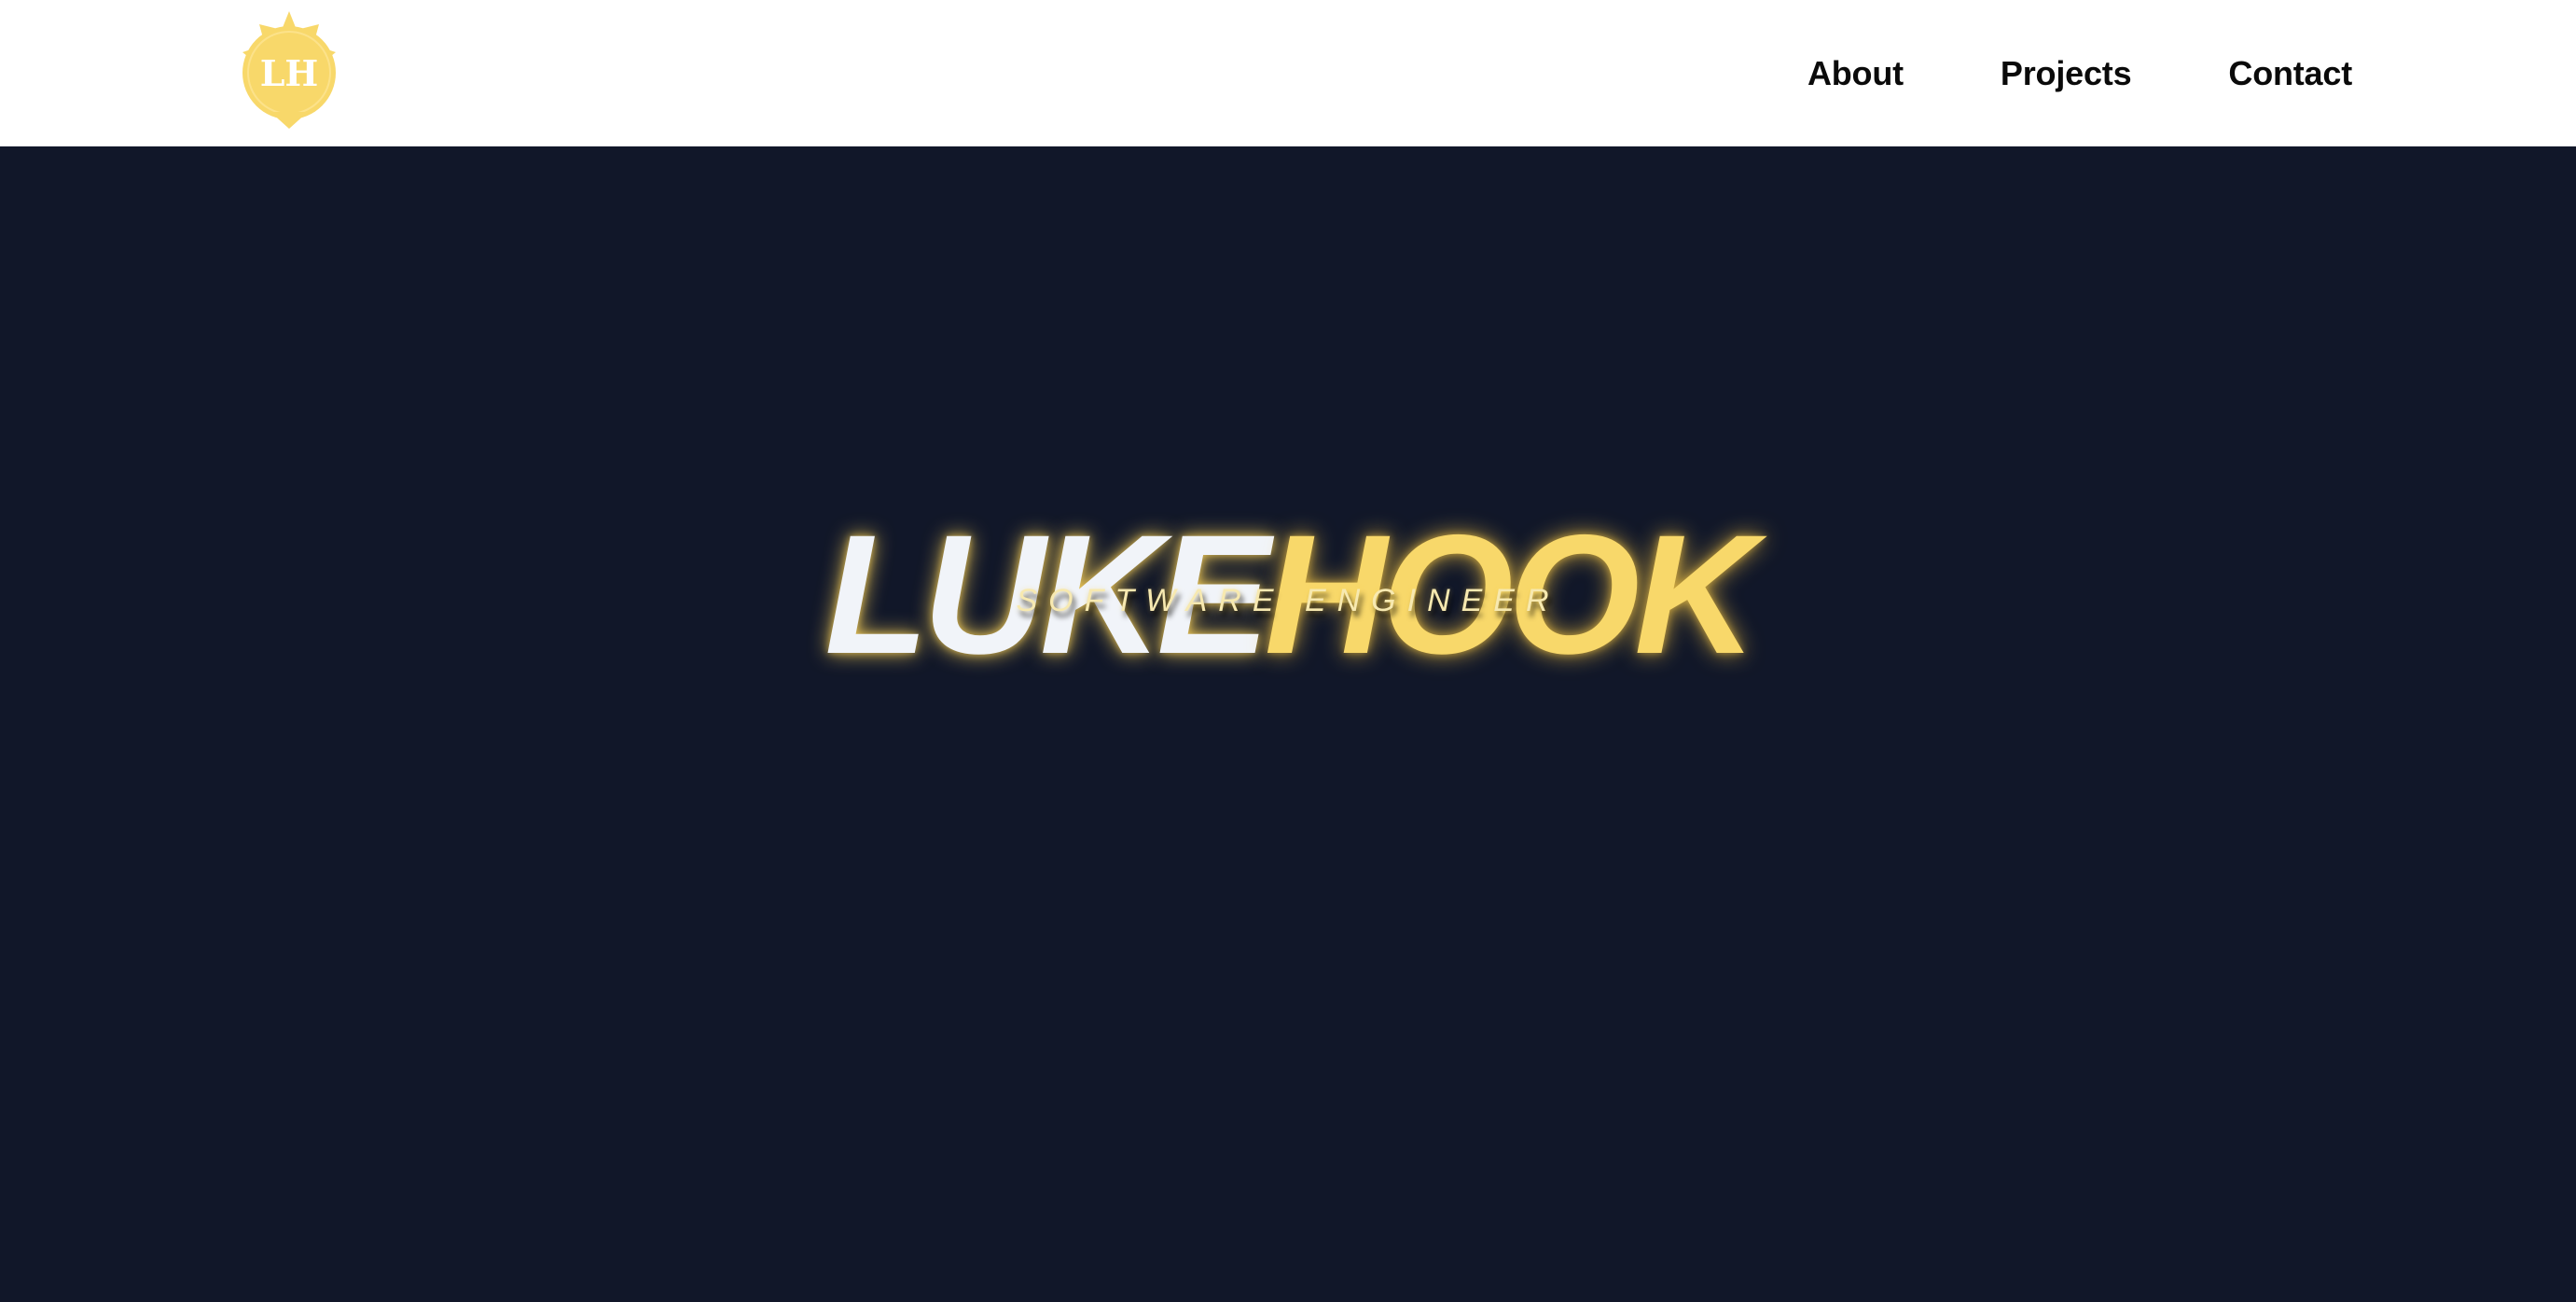  Describe the element at coordinates (2290, 73) in the screenshot. I see `nav-link-contact: Contact` at that location.